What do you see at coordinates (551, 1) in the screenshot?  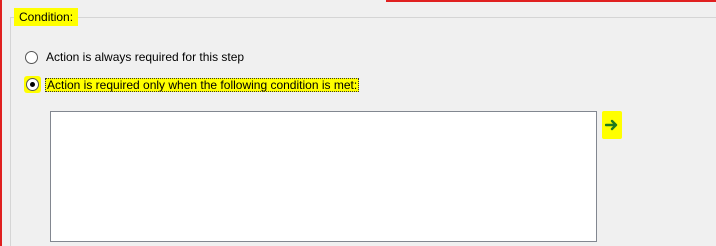 I see `window-frame-top` at bounding box center [551, 1].